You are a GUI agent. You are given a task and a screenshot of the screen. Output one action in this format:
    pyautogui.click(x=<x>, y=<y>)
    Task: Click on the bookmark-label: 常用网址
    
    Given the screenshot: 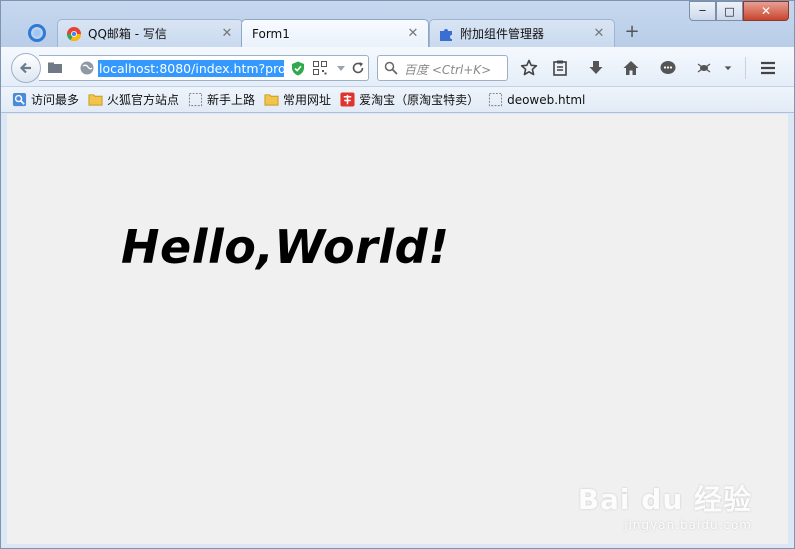 What is the action you would take?
    pyautogui.click(x=307, y=100)
    